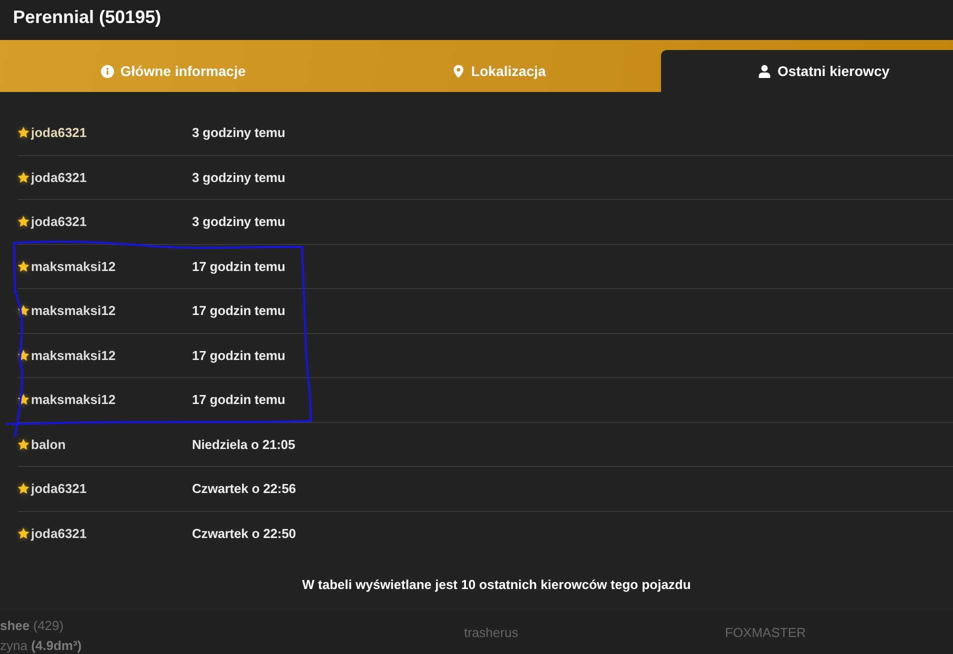 The height and width of the screenshot is (654, 953). I want to click on info-icon, so click(107, 71).